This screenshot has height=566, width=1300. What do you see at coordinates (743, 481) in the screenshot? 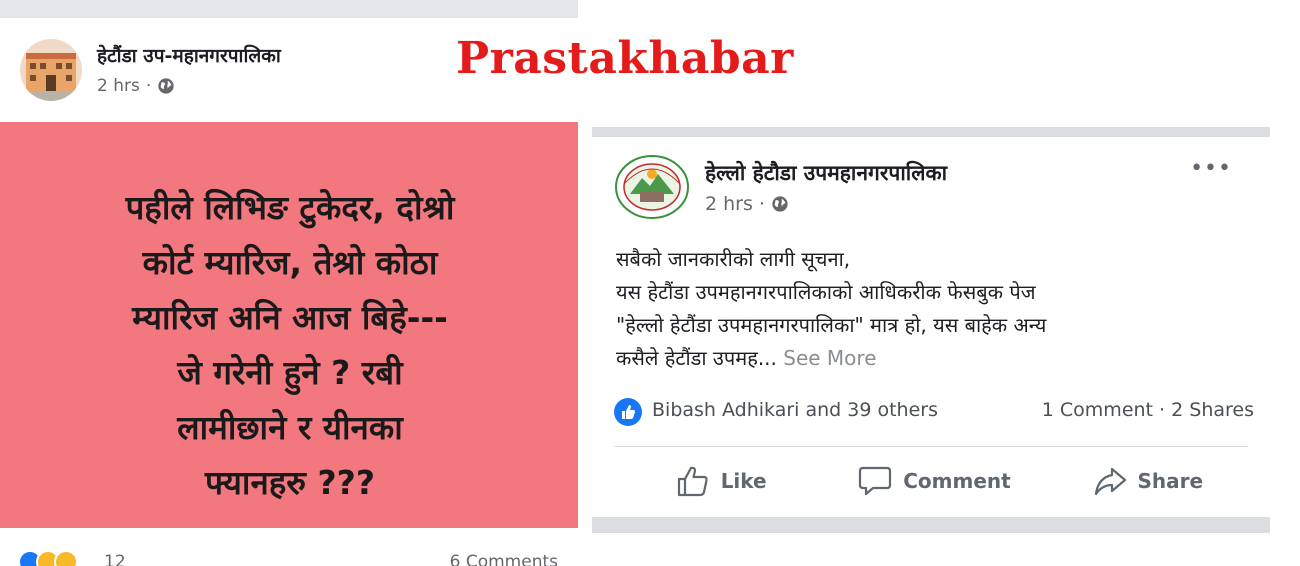
I see `like-label: Like` at bounding box center [743, 481].